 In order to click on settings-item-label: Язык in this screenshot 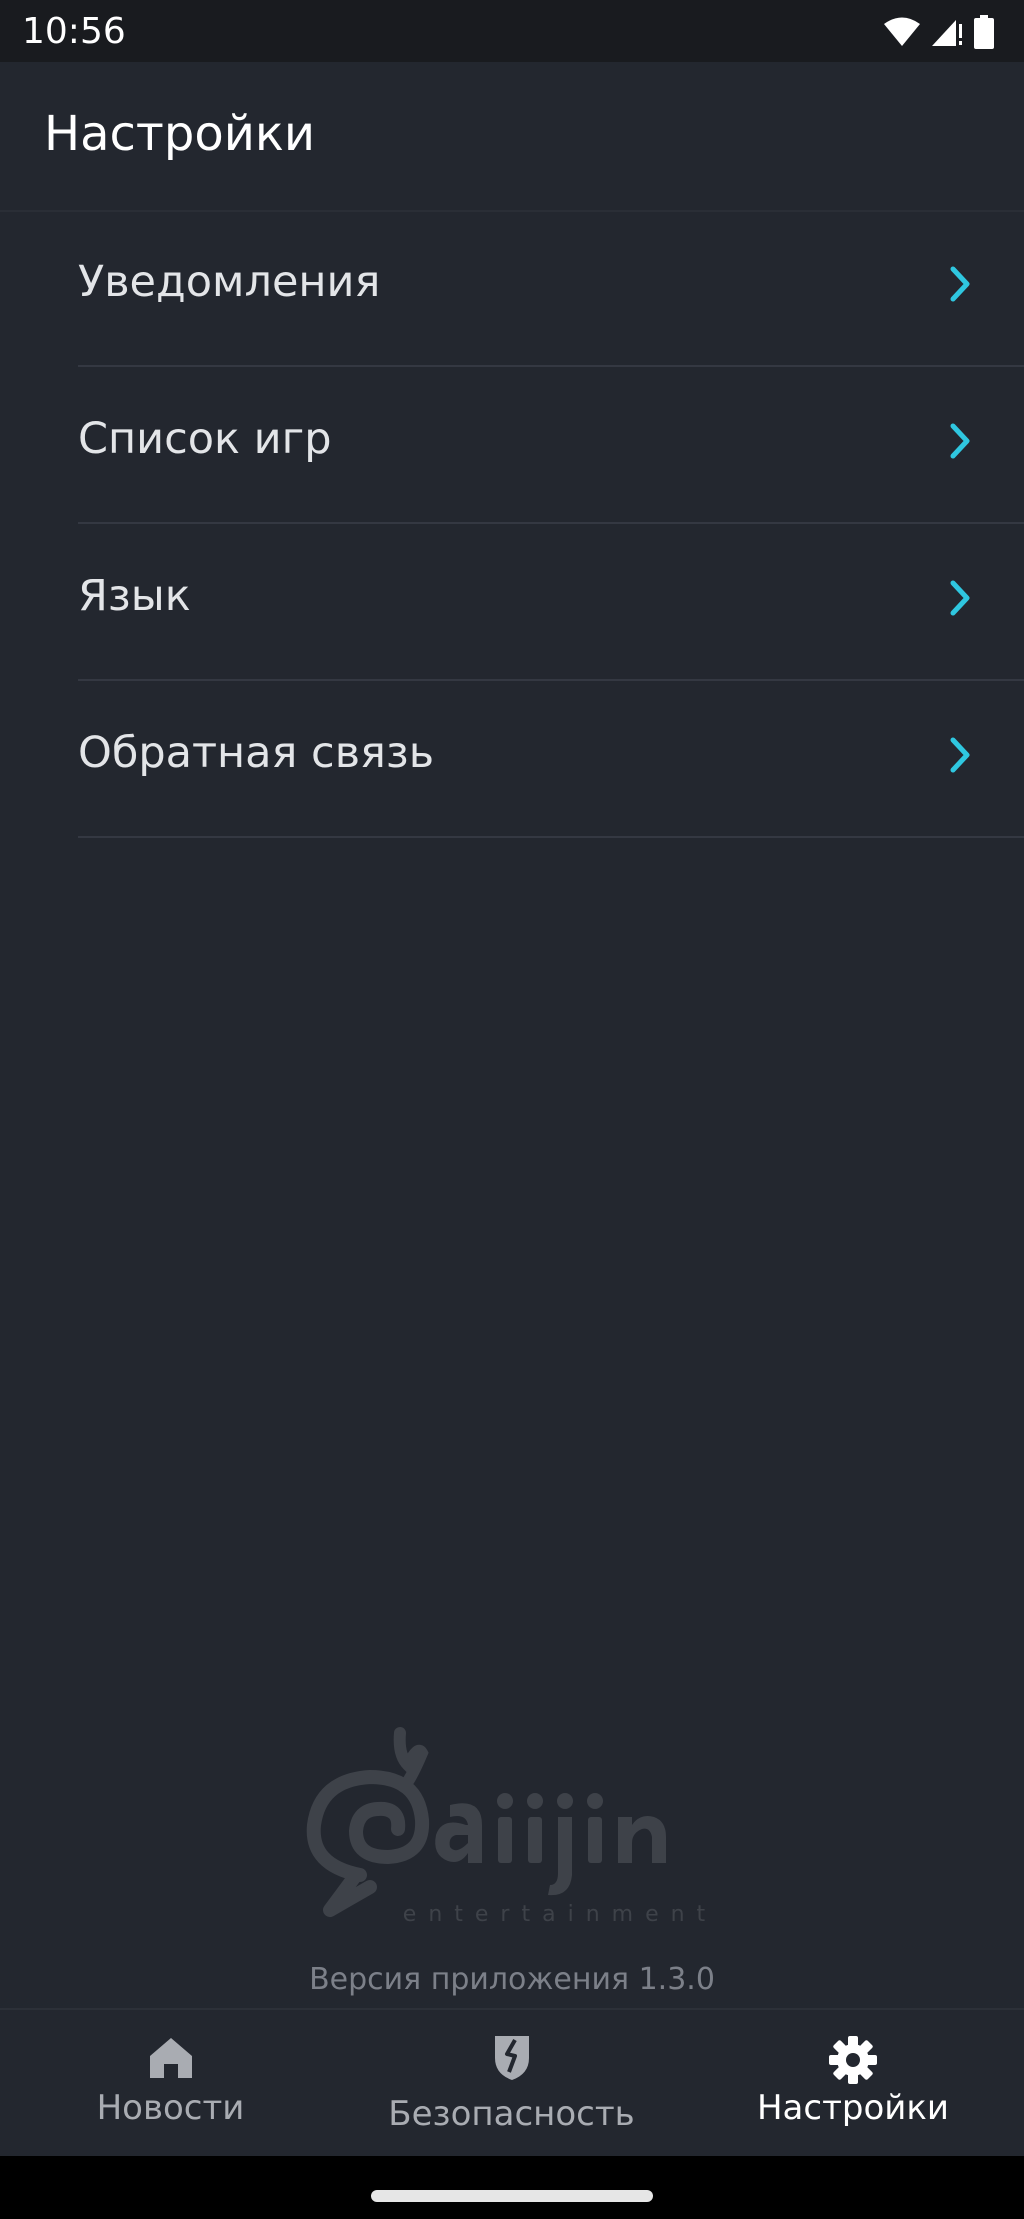, I will do `click(134, 596)`.